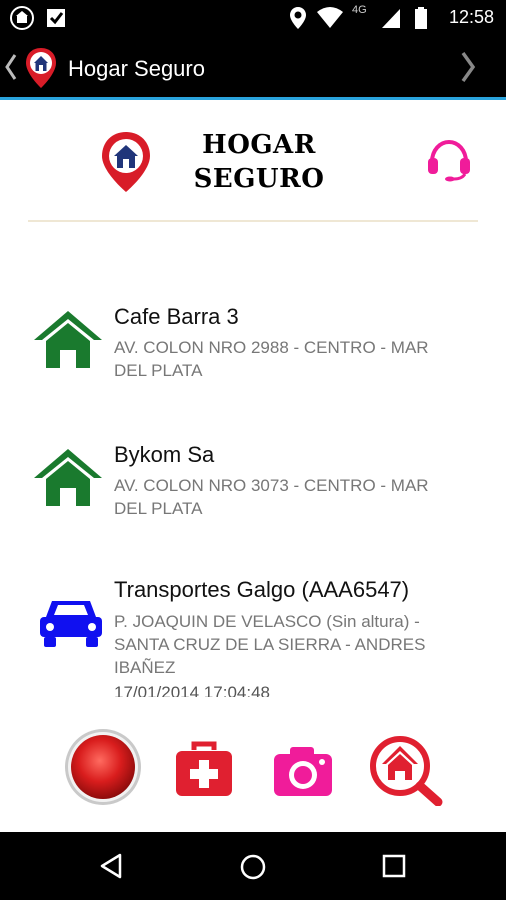 This screenshot has width=506, height=900. Describe the element at coordinates (41, 68) in the screenshot. I see `app-logo-icon` at that location.